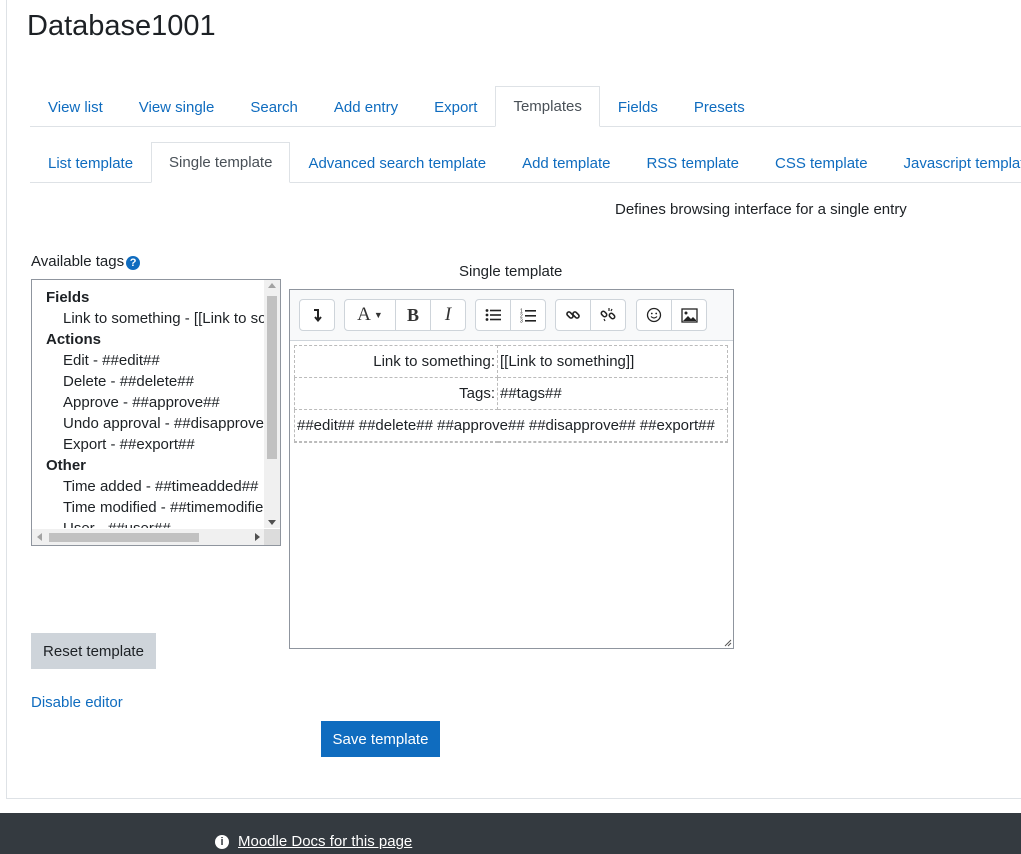 The image size is (1021, 854). Describe the element at coordinates (39, 537) in the screenshot. I see `scroll-left-arrow-icon` at that location.